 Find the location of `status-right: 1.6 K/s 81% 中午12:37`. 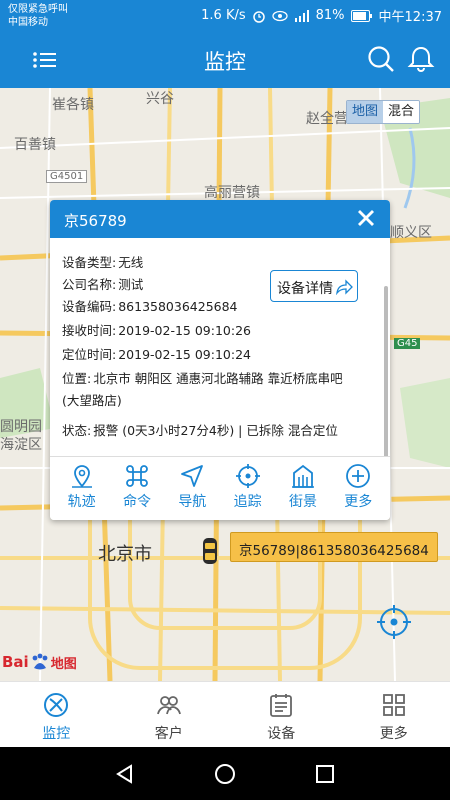

status-right: 1.6 K/s 81% 中午12:37 is located at coordinates (321, 15).